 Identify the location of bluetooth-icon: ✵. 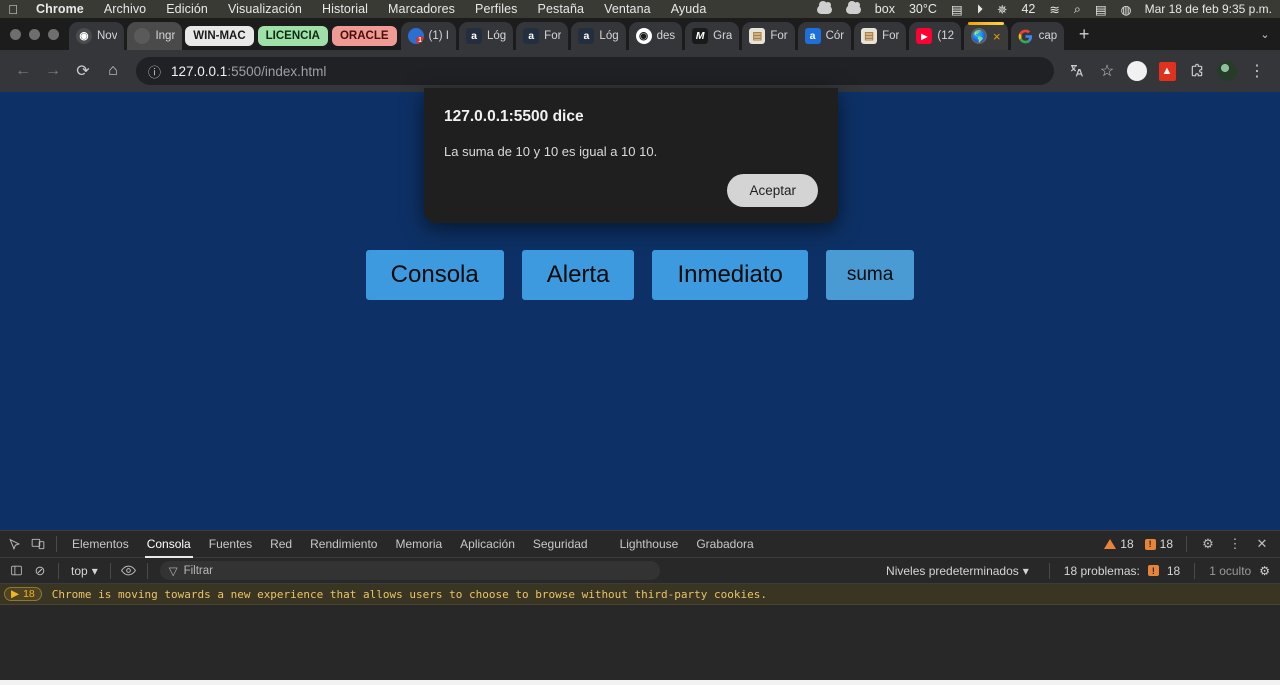
(1002, 9).